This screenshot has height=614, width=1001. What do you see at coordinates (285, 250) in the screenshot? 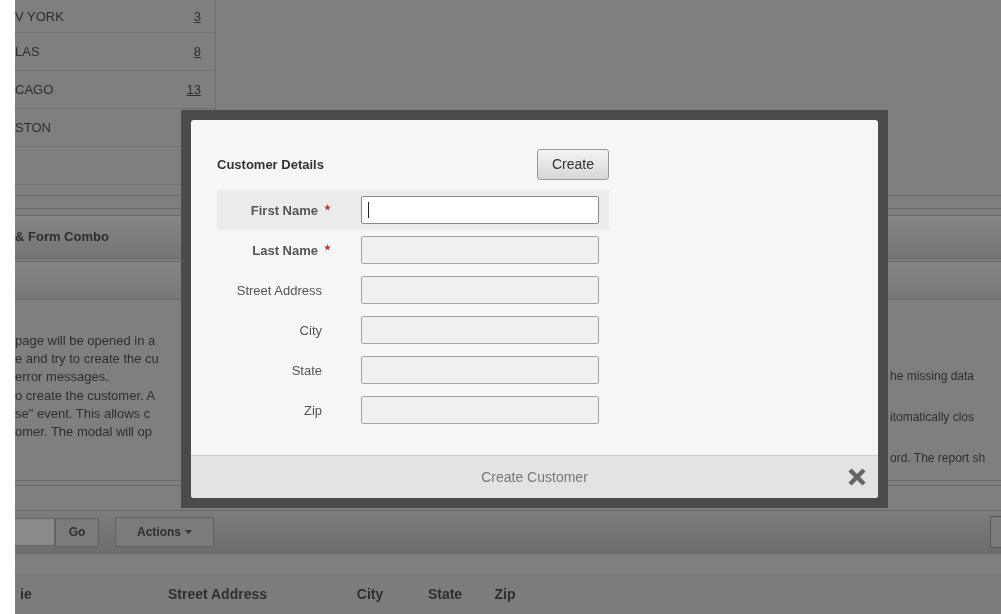
I see `field-label: Last Name` at bounding box center [285, 250].